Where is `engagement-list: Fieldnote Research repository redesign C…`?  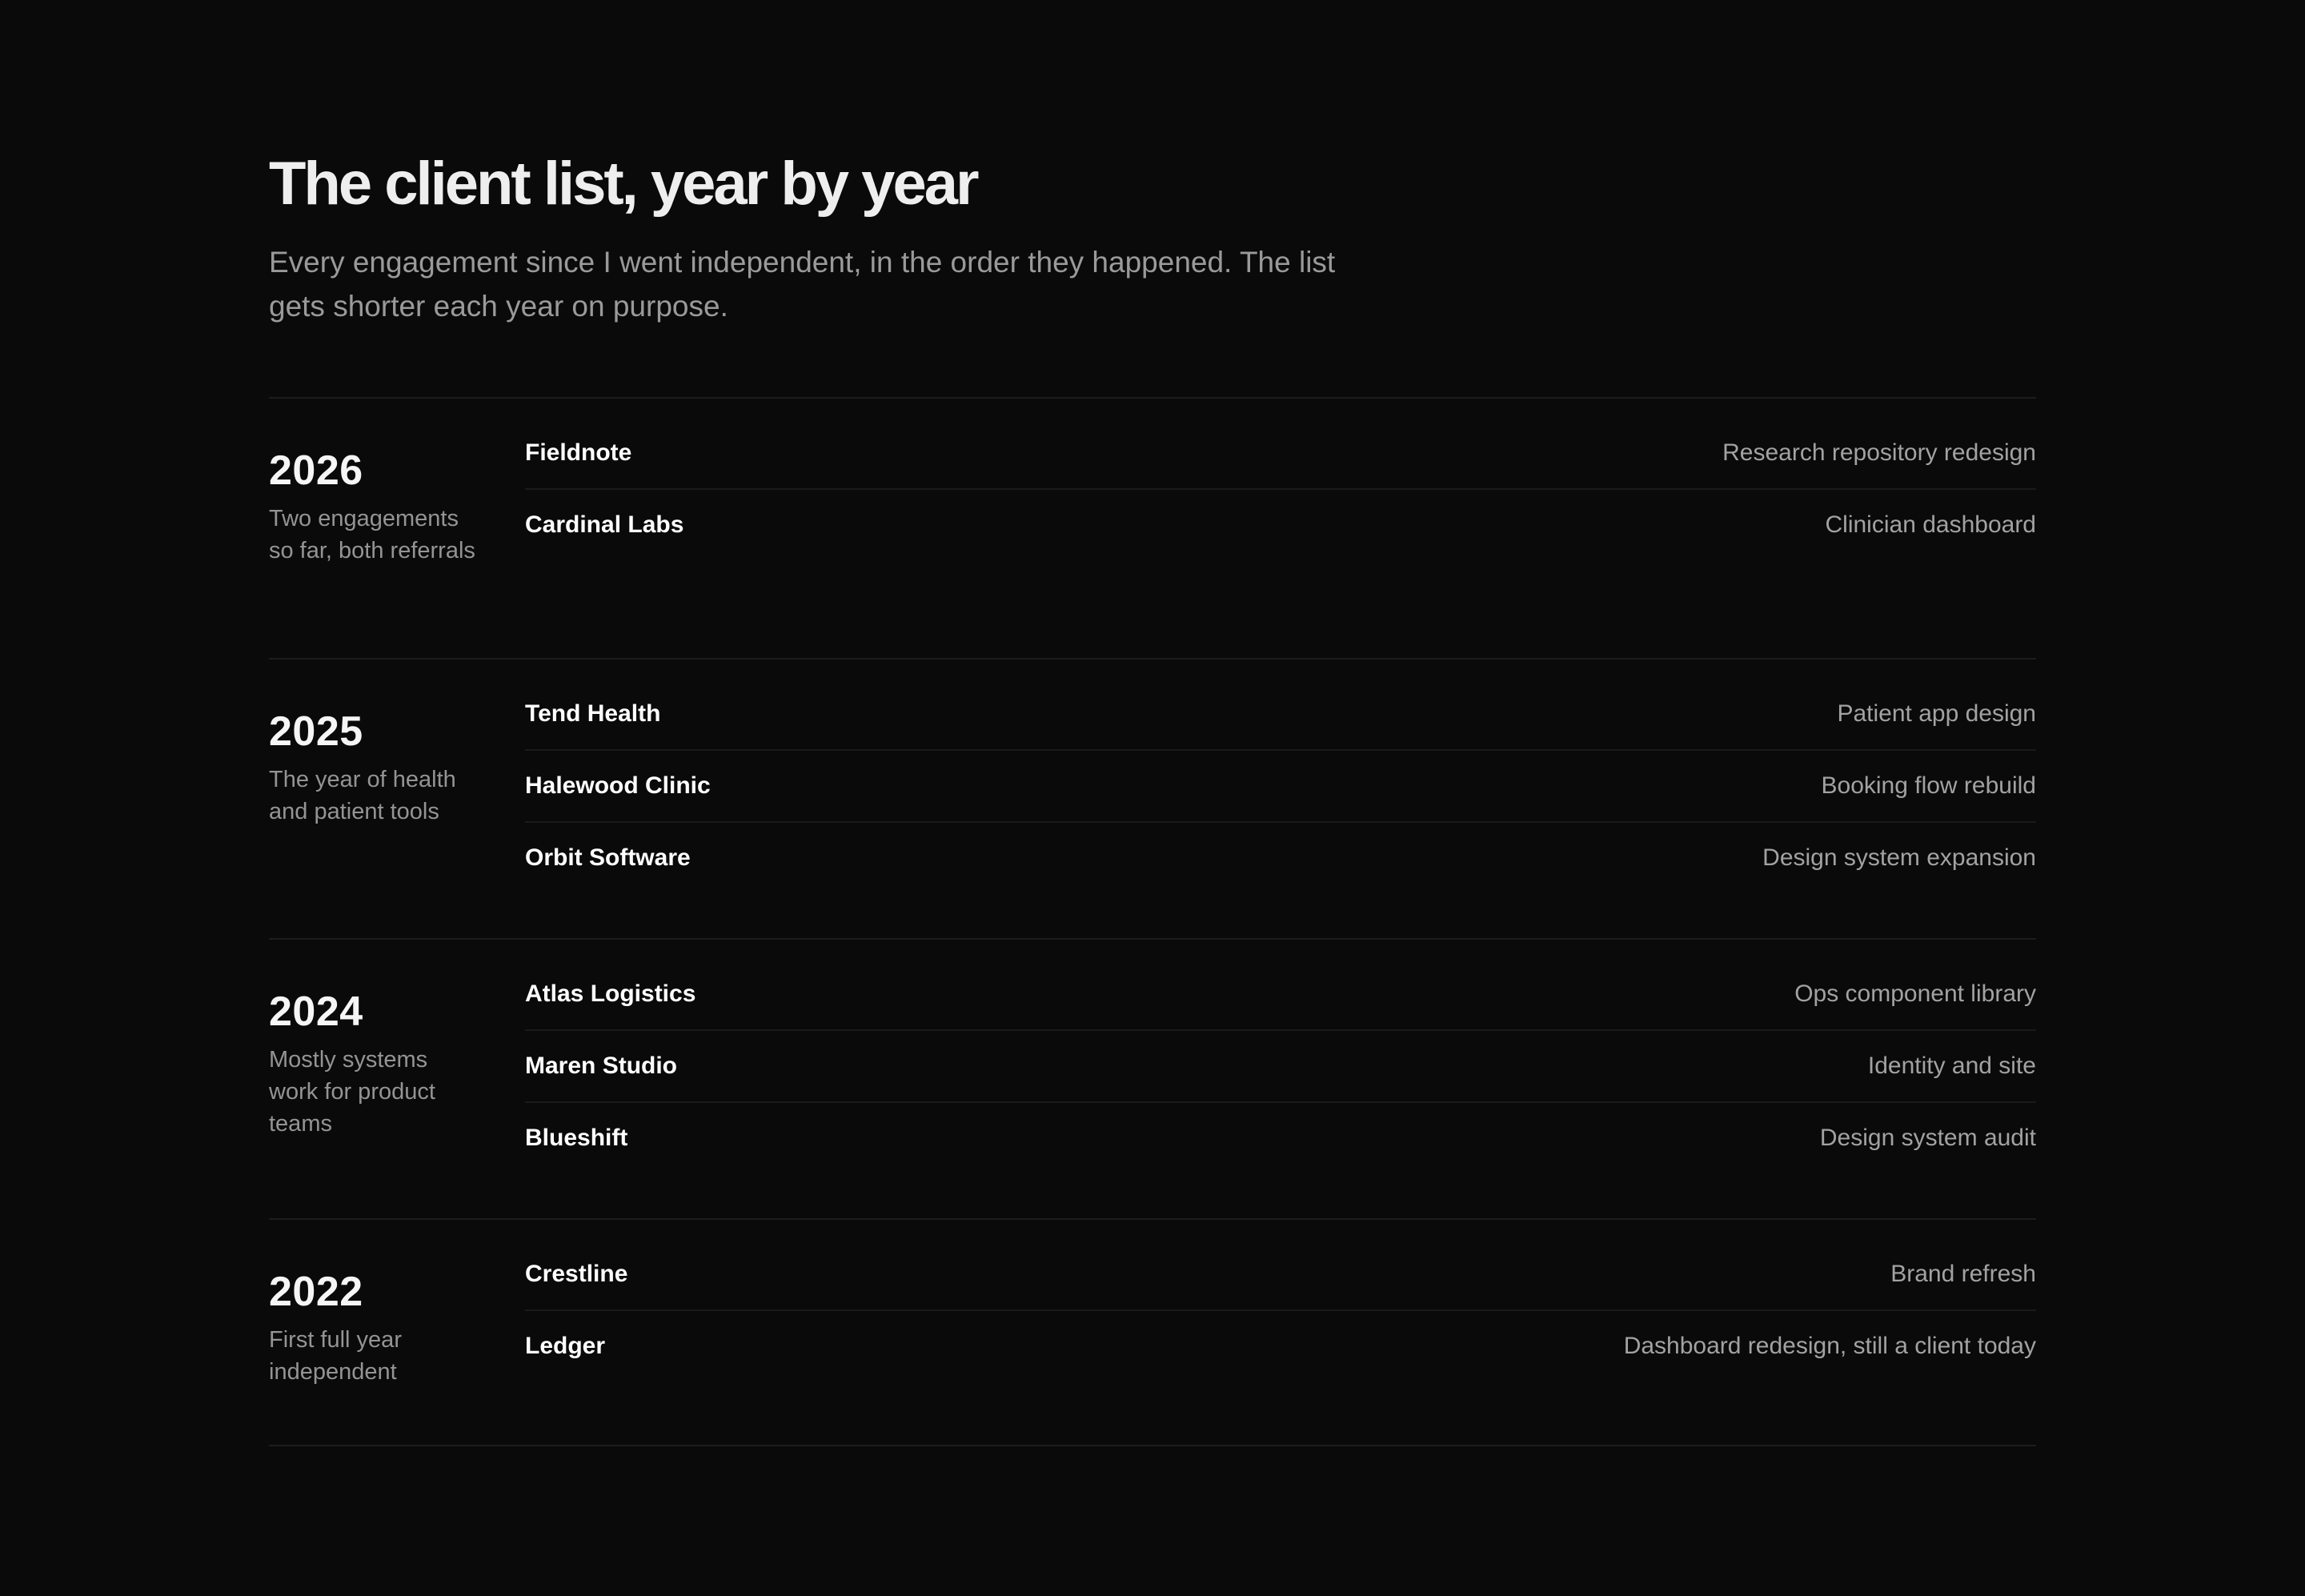
engagement-list: Fieldnote Research repository redesign C… is located at coordinates (1280, 546).